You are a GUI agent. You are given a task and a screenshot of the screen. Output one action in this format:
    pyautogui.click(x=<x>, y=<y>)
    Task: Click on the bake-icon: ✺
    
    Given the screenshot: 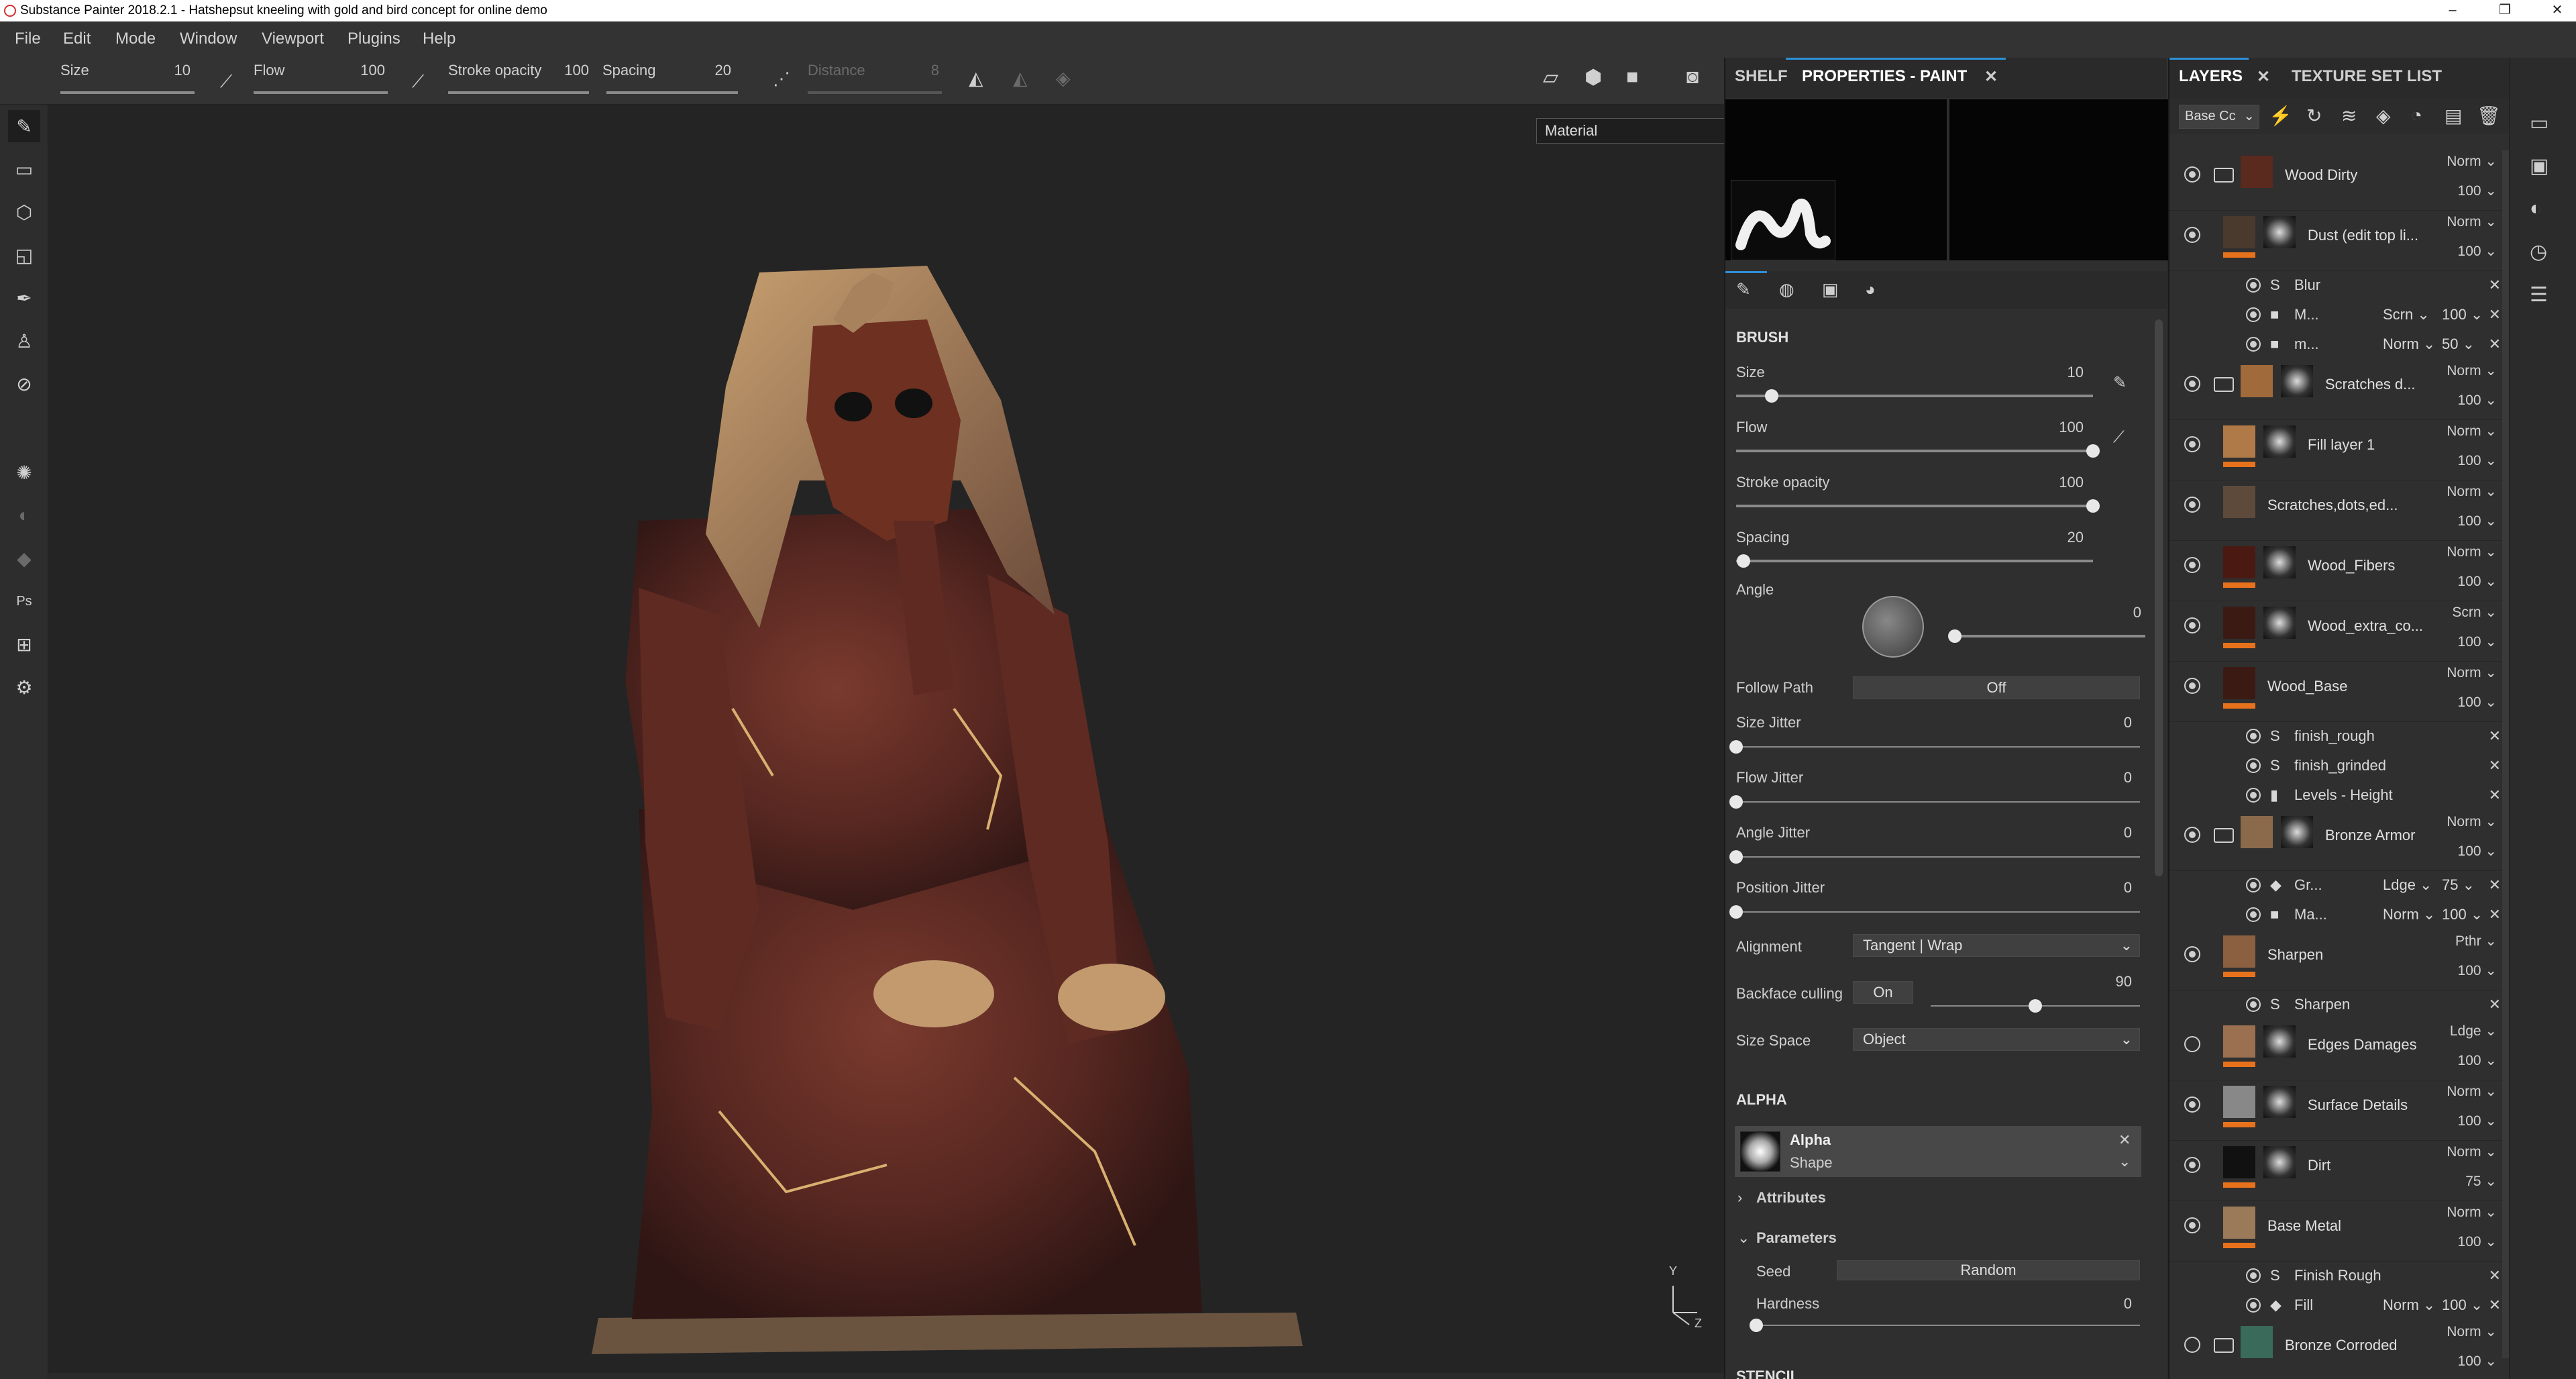 What is the action you would take?
    pyautogui.click(x=24, y=472)
    